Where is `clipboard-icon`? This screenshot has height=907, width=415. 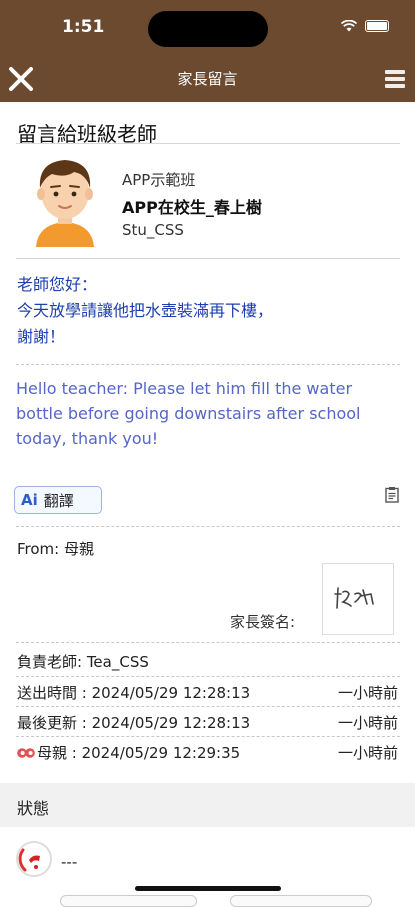
clipboard-icon is located at coordinates (392, 494).